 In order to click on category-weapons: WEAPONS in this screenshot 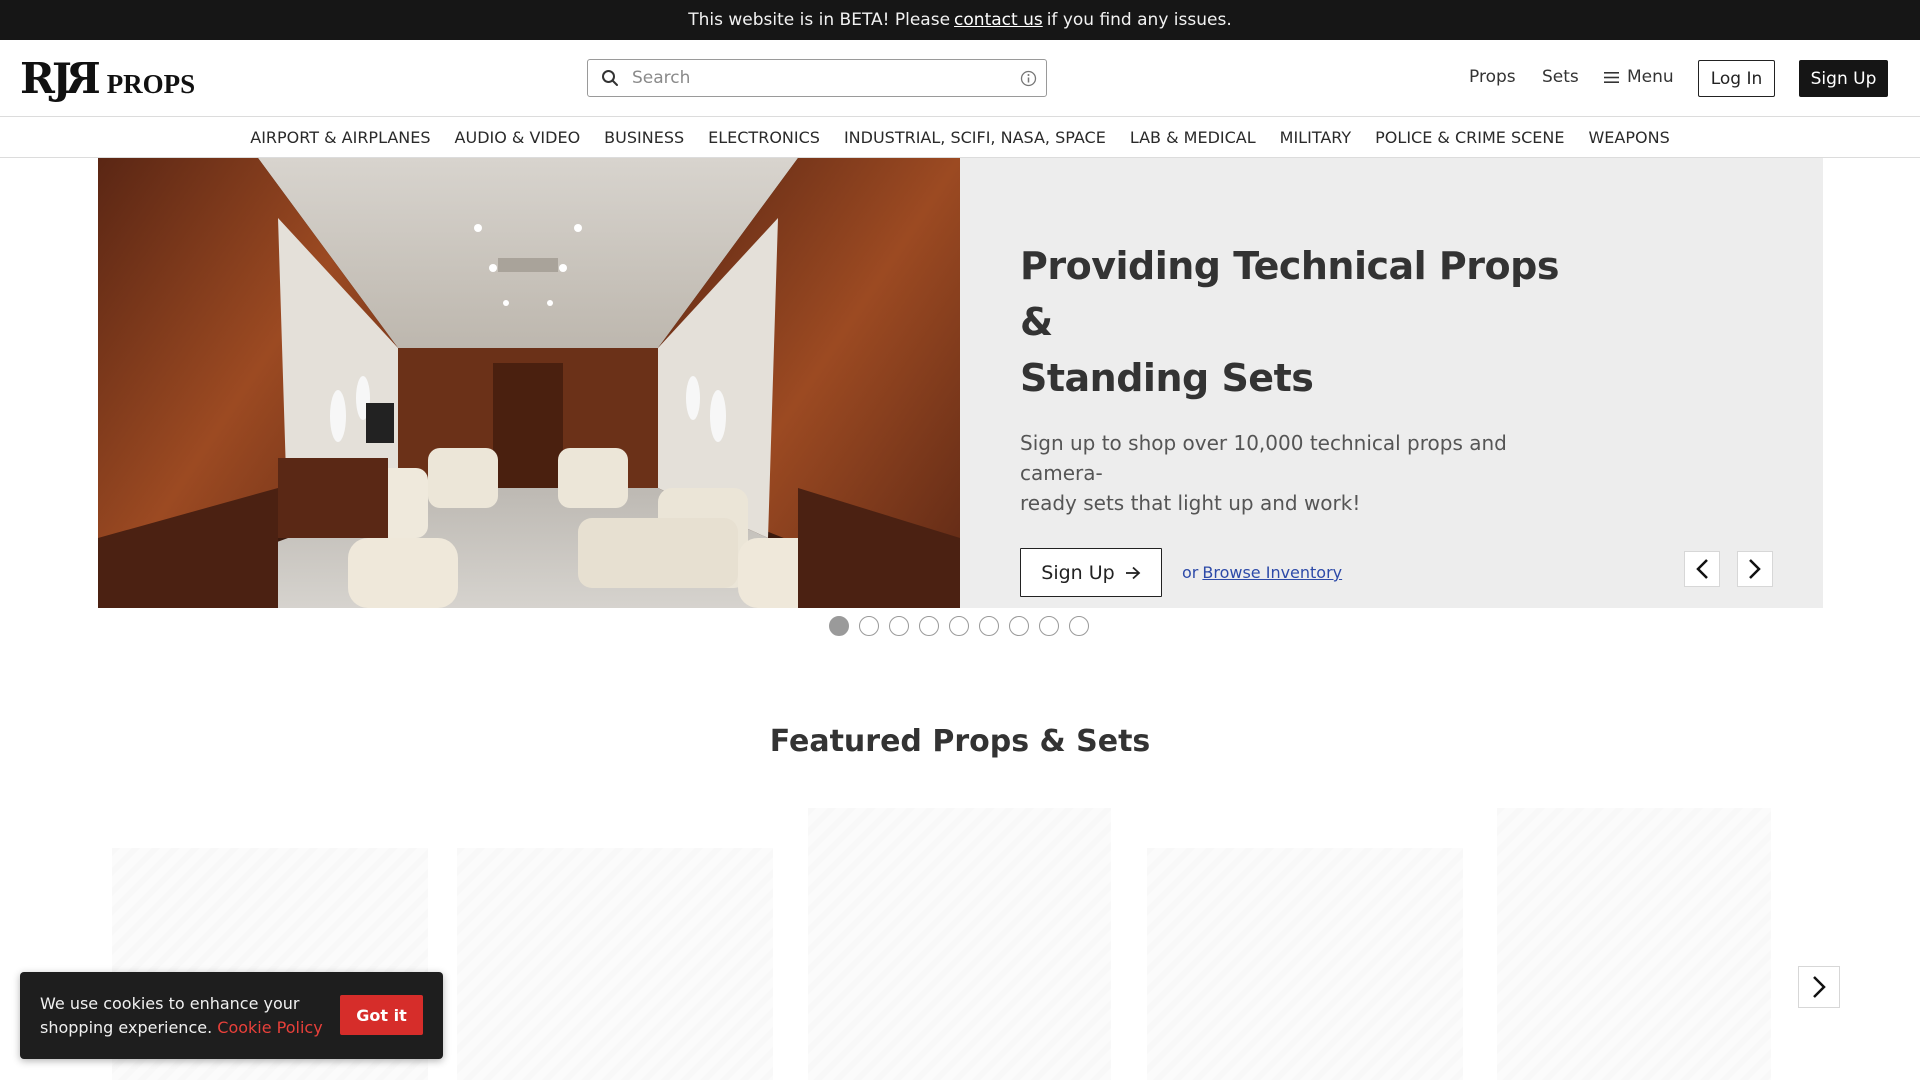, I will do `click(1628, 137)`.